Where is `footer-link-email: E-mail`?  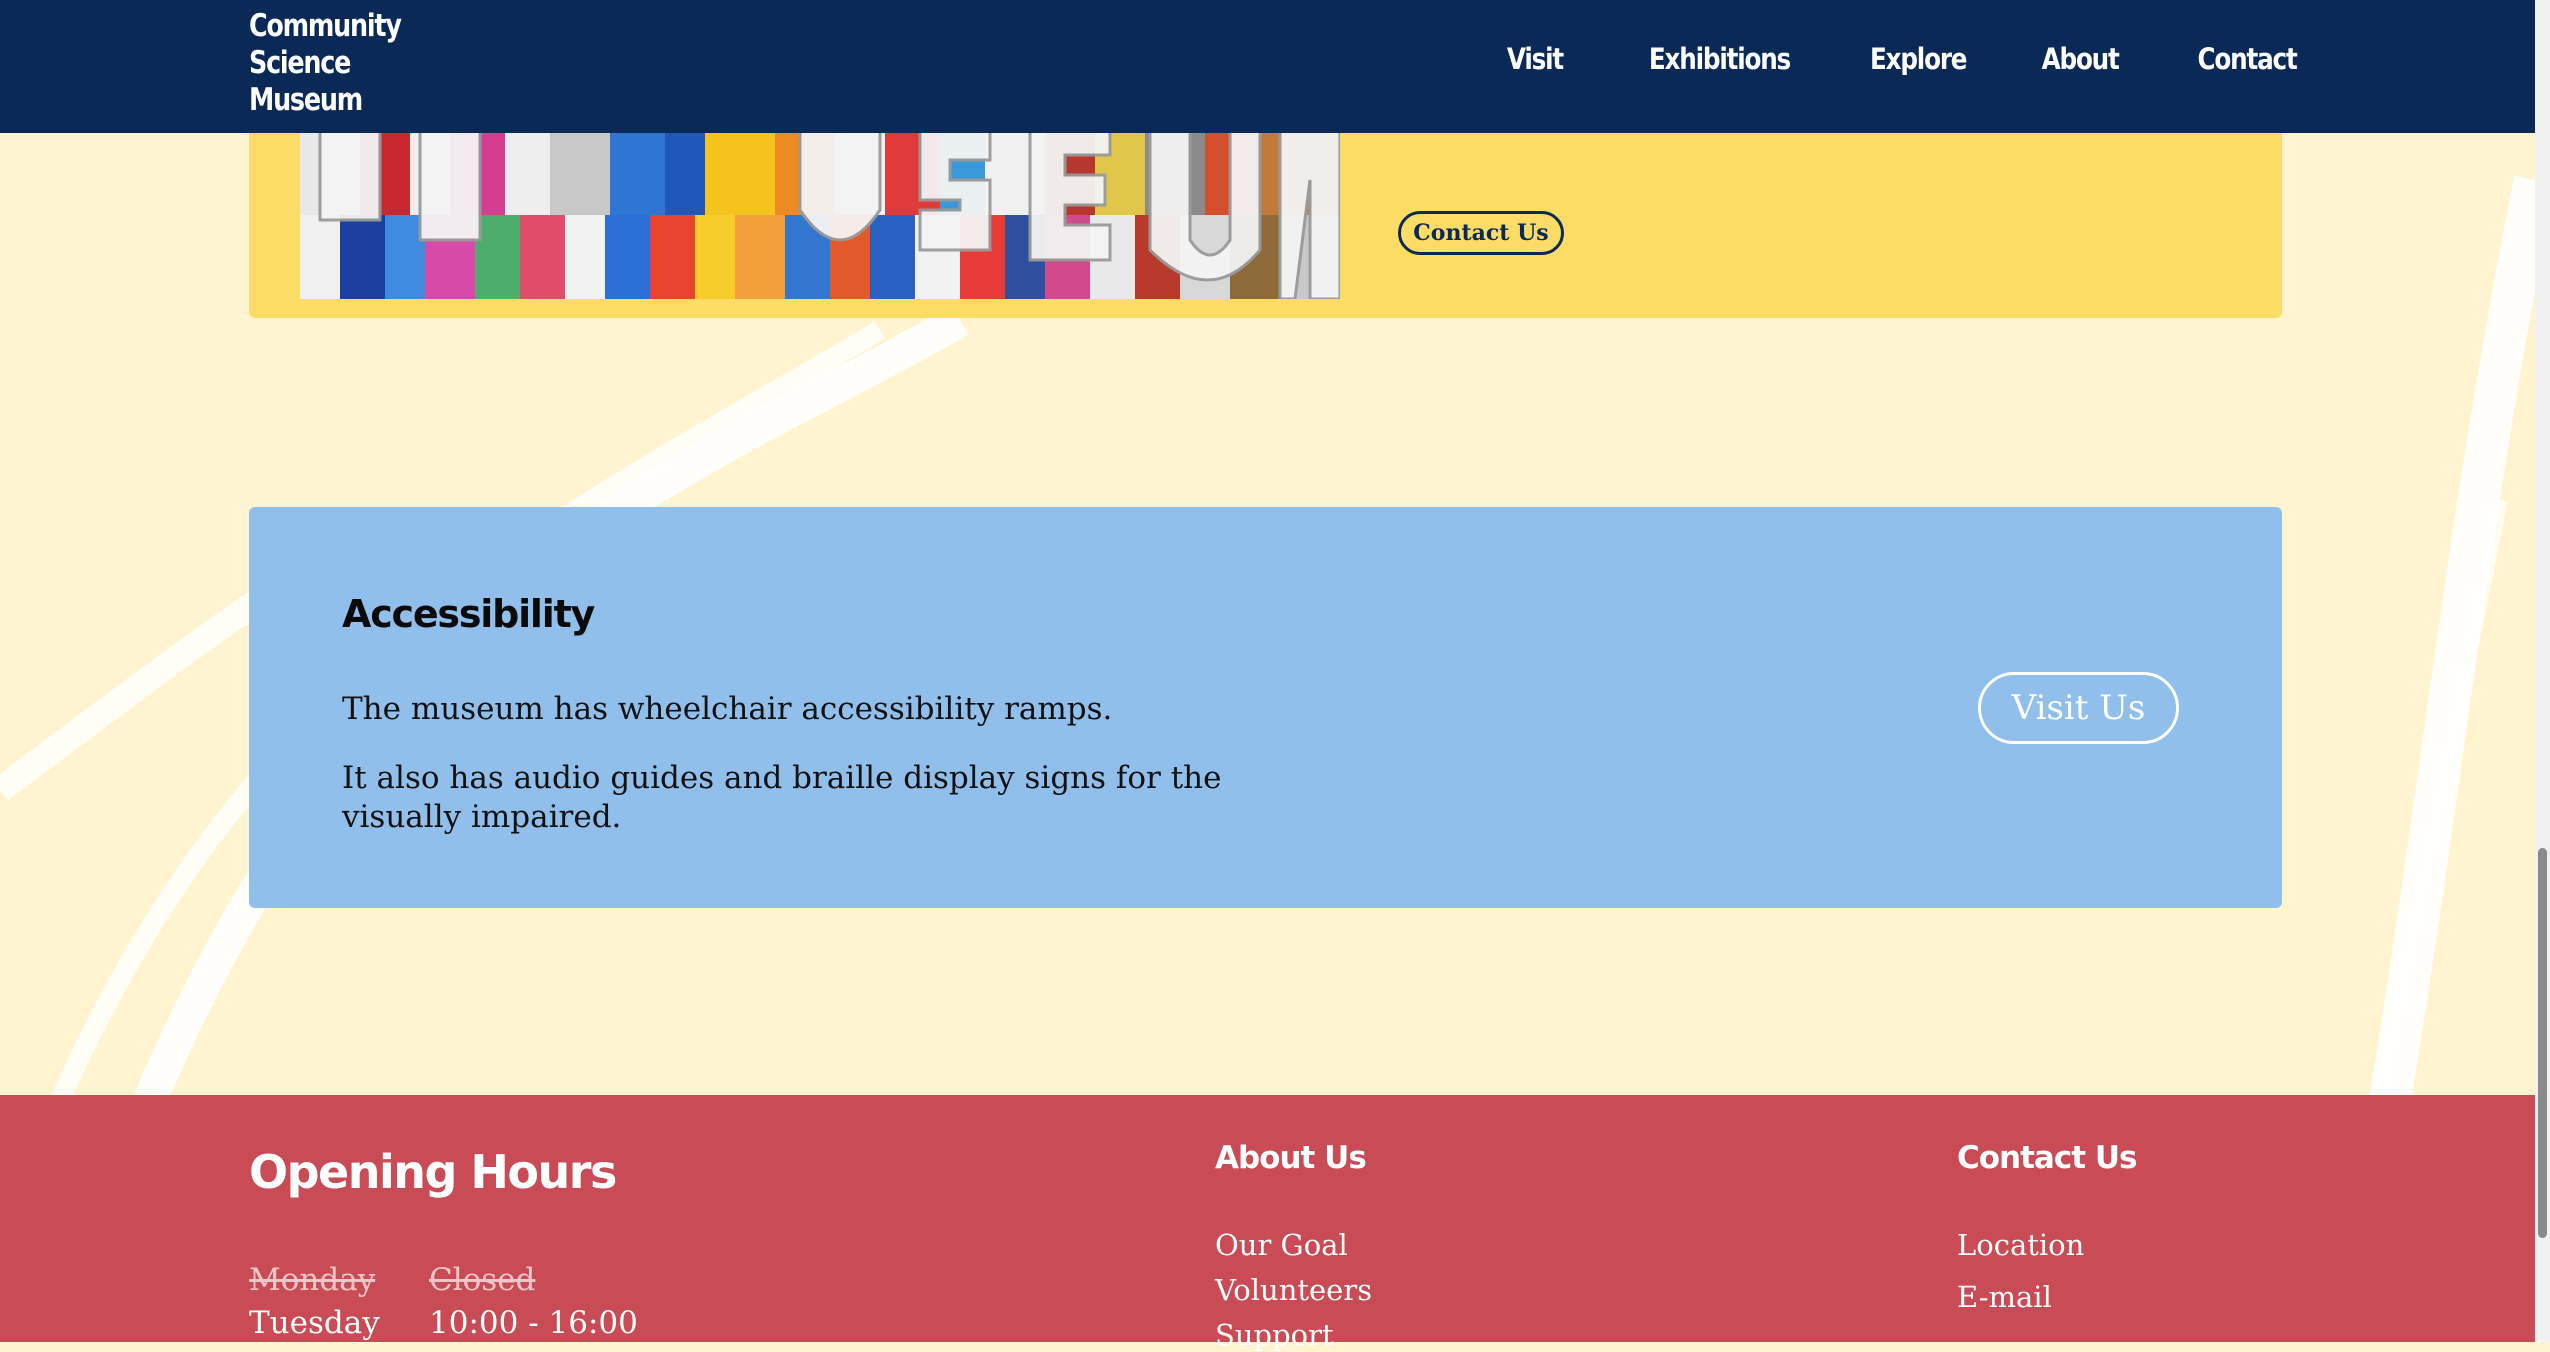 footer-link-email: E-mail is located at coordinates (2004, 1297).